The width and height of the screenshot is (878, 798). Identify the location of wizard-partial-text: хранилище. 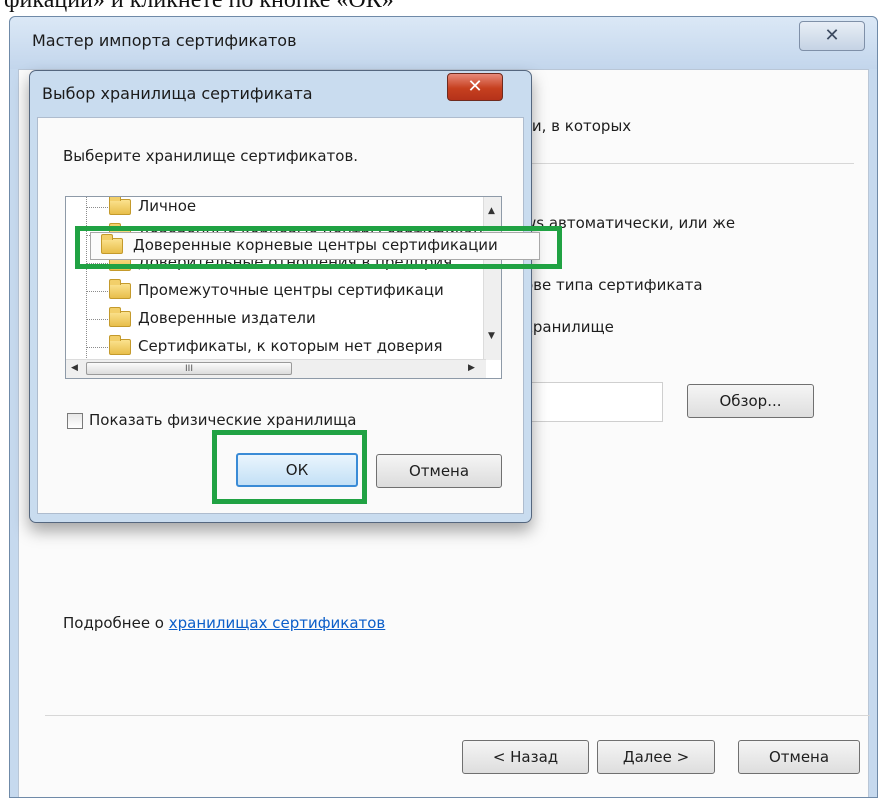
(569, 327).